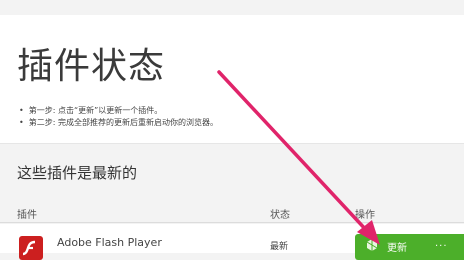  What do you see at coordinates (31, 248) in the screenshot?
I see `flash-player-icon` at bounding box center [31, 248].